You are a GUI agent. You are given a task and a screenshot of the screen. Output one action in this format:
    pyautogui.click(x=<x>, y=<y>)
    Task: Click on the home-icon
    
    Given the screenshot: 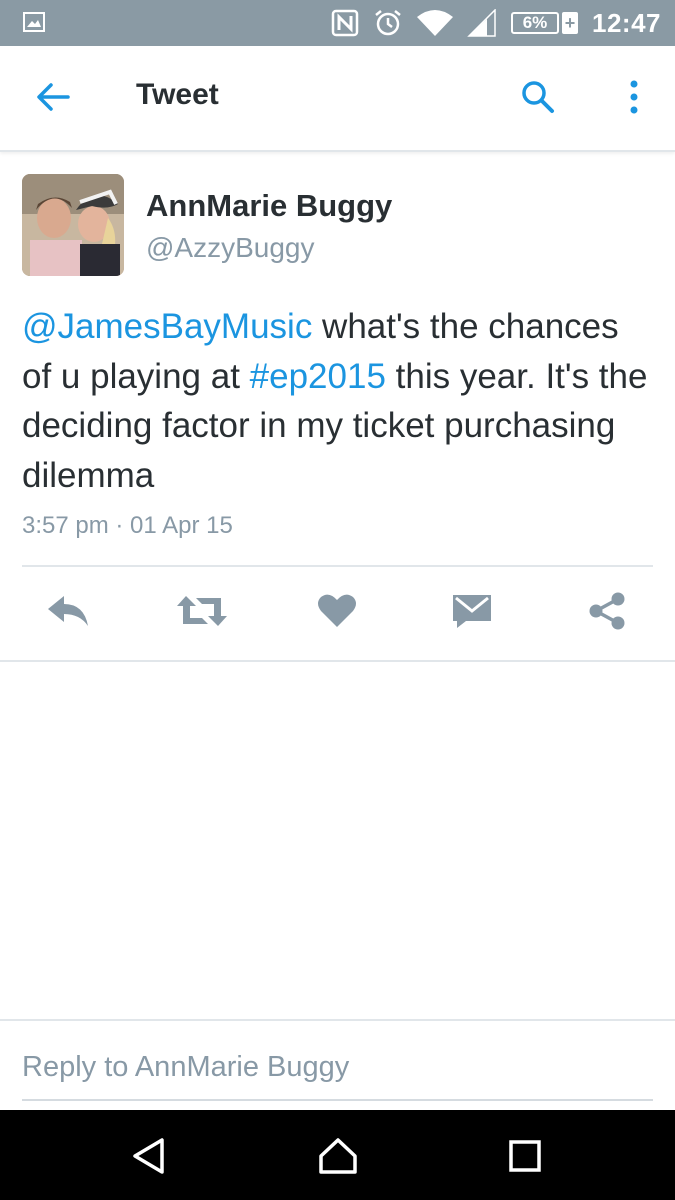 What is the action you would take?
    pyautogui.click(x=338, y=1158)
    